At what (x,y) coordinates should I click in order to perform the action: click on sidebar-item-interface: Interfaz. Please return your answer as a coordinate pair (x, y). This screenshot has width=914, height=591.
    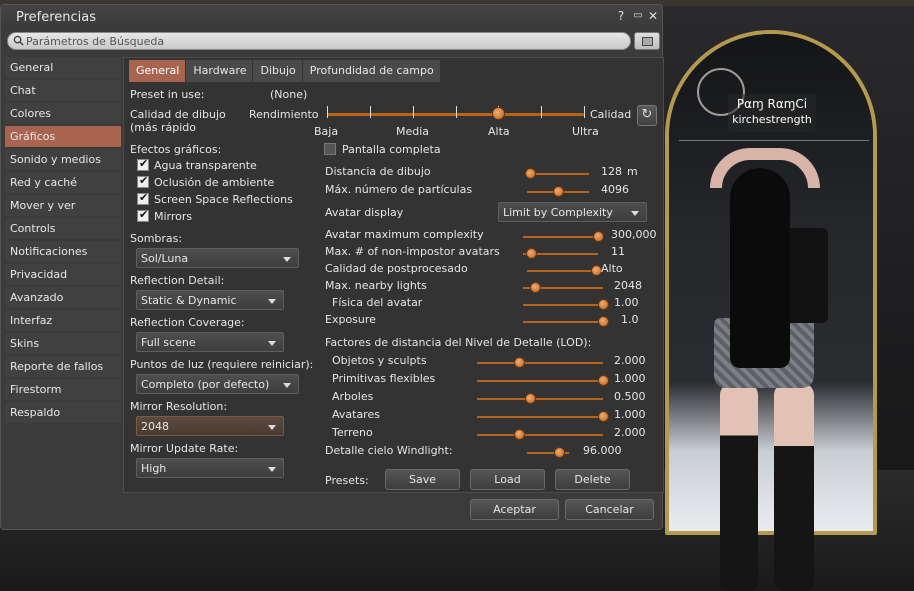
    Looking at the image, I should click on (63, 320).